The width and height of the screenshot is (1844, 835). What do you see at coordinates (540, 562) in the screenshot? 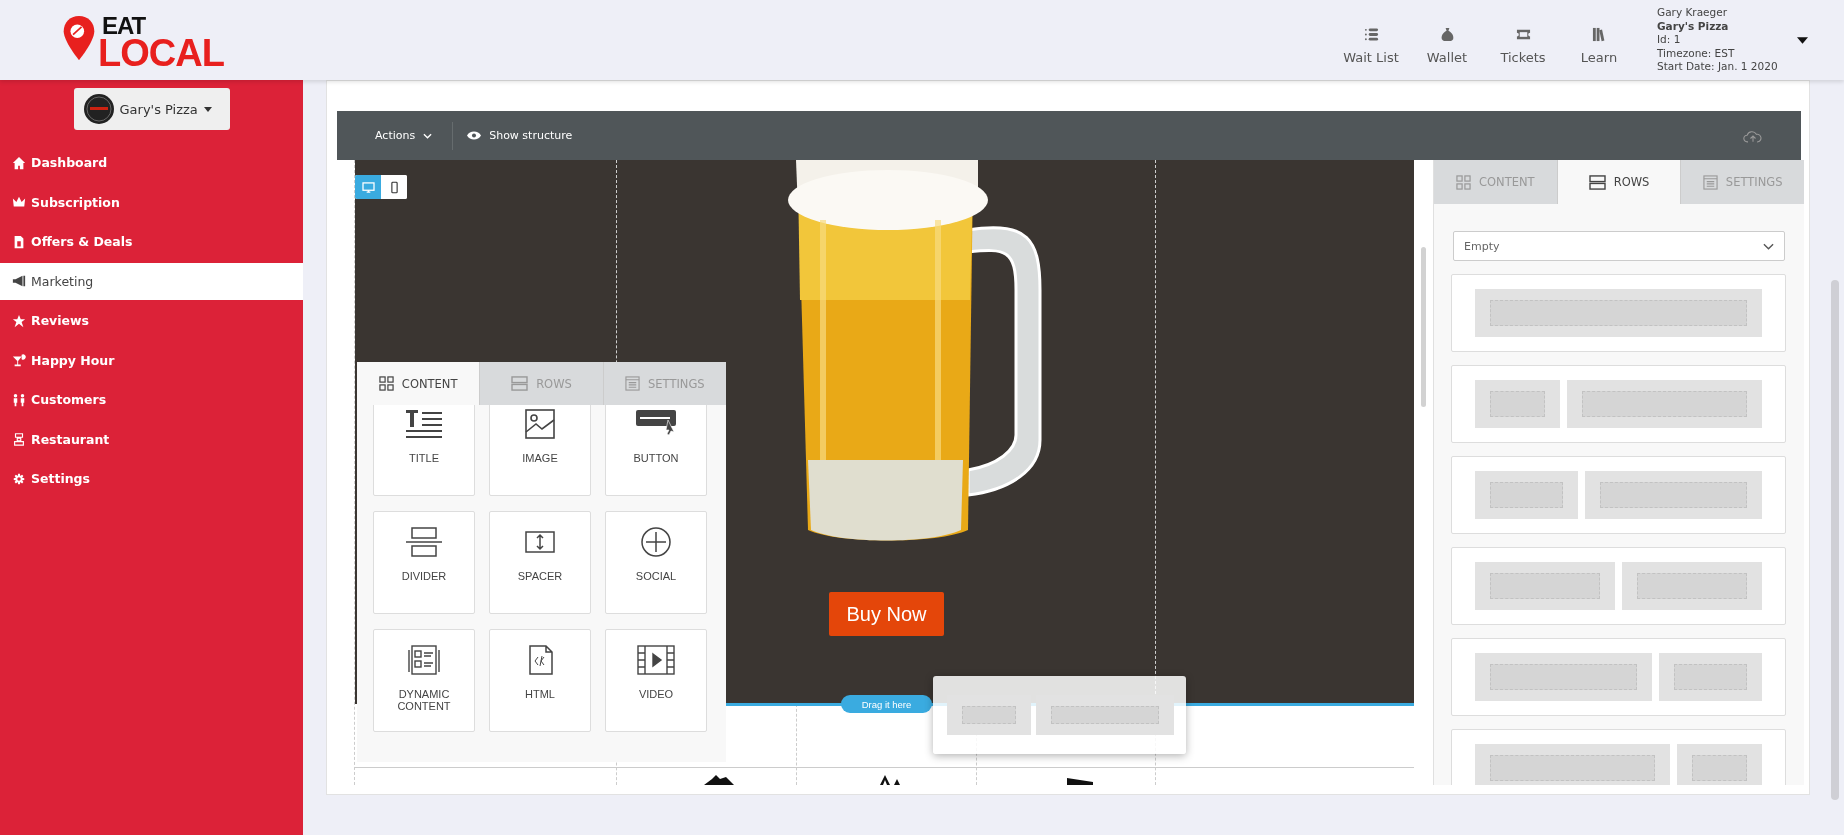
I see `content-block: SPACER` at bounding box center [540, 562].